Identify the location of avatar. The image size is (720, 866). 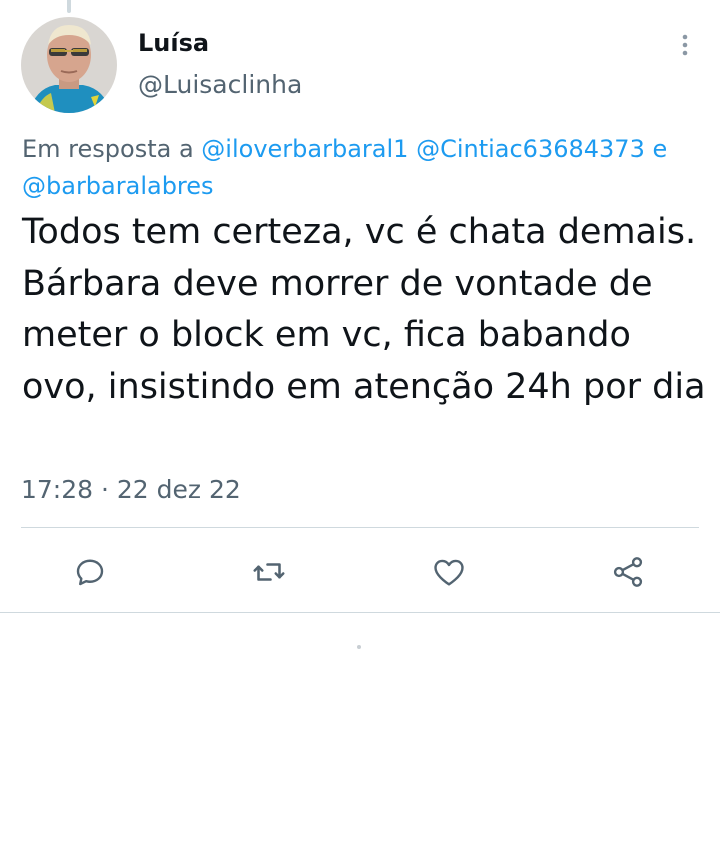
(69, 65).